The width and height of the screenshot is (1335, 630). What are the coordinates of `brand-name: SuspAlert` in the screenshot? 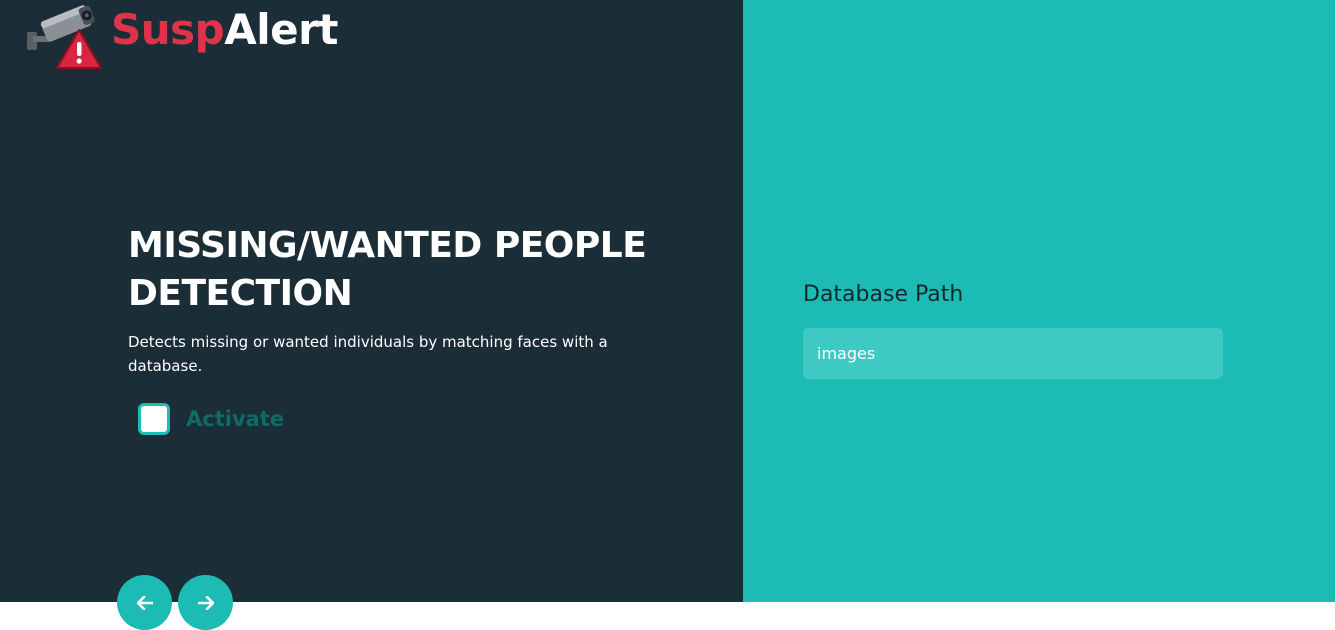 It's located at (224, 30).